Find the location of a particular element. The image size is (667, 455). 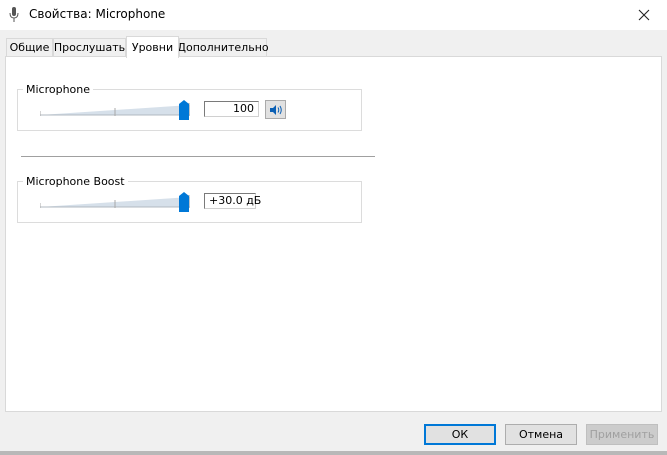

microphone-slider-thumb is located at coordinates (184, 110).